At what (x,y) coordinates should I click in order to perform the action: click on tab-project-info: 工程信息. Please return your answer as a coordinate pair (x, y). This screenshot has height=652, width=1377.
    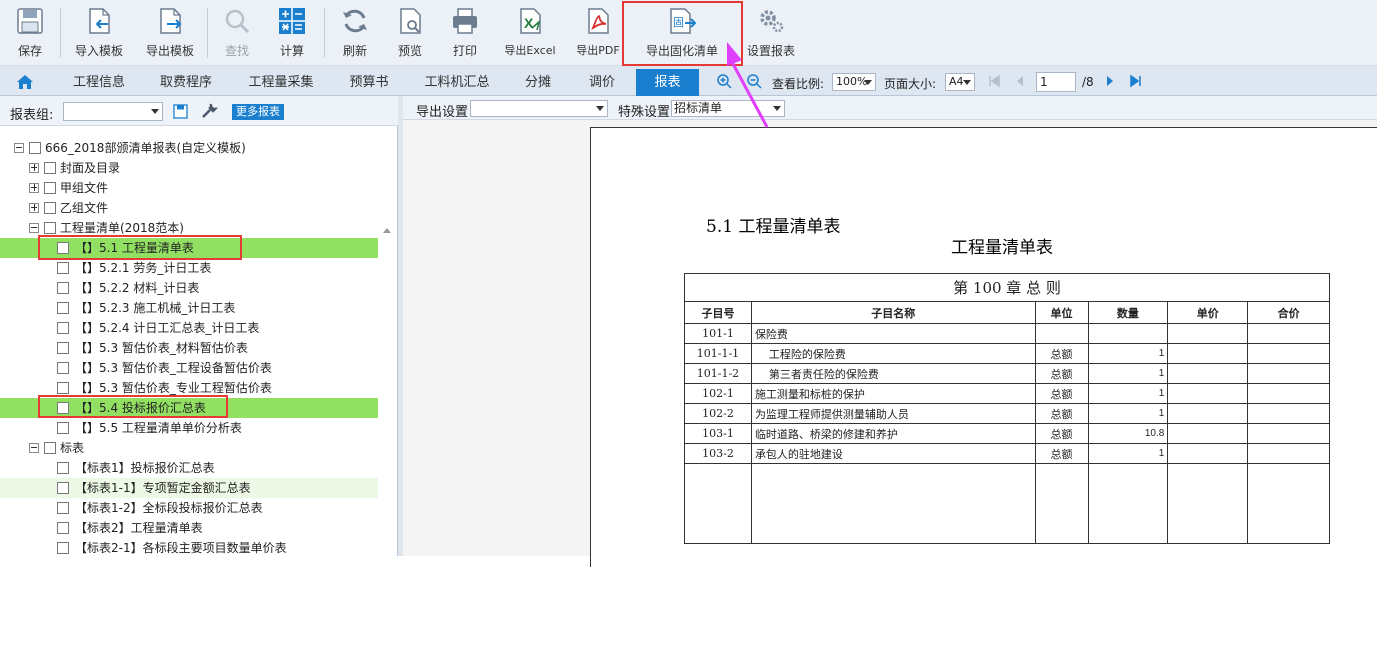
    Looking at the image, I should click on (99, 82).